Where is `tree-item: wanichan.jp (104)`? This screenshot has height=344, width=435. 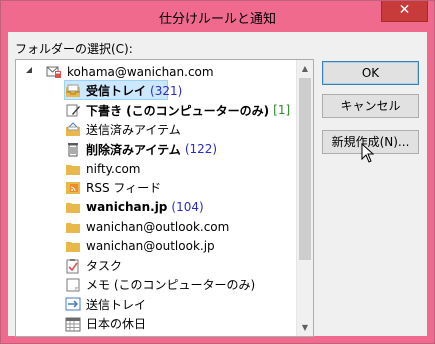
tree-item: wanichan.jp (104) is located at coordinates (134, 207).